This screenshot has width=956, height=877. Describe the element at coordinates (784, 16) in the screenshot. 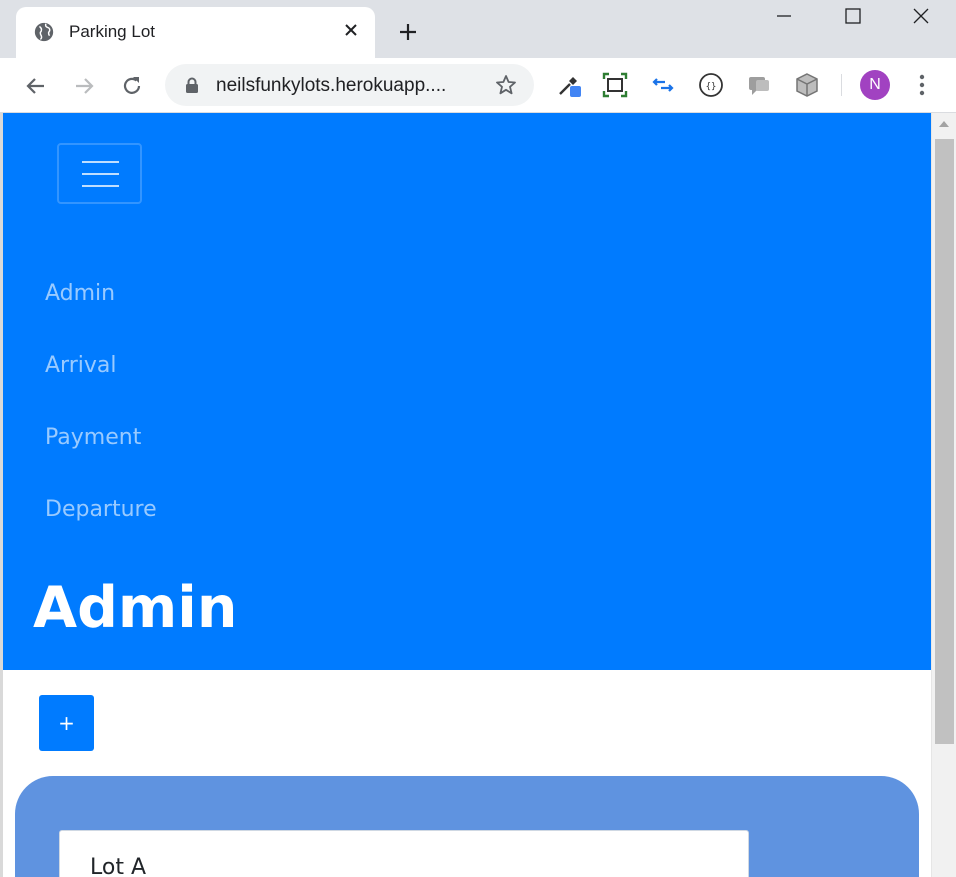

I see `minimize-icon` at that location.